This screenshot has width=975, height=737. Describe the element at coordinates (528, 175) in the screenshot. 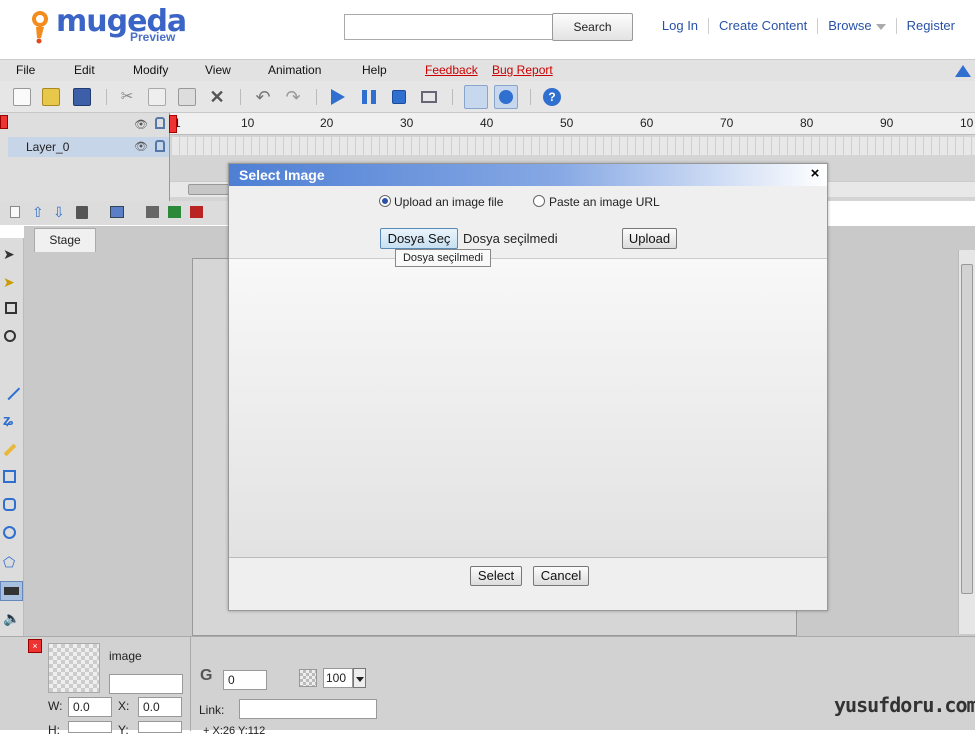

I see `dialog-title: Select Image` at that location.